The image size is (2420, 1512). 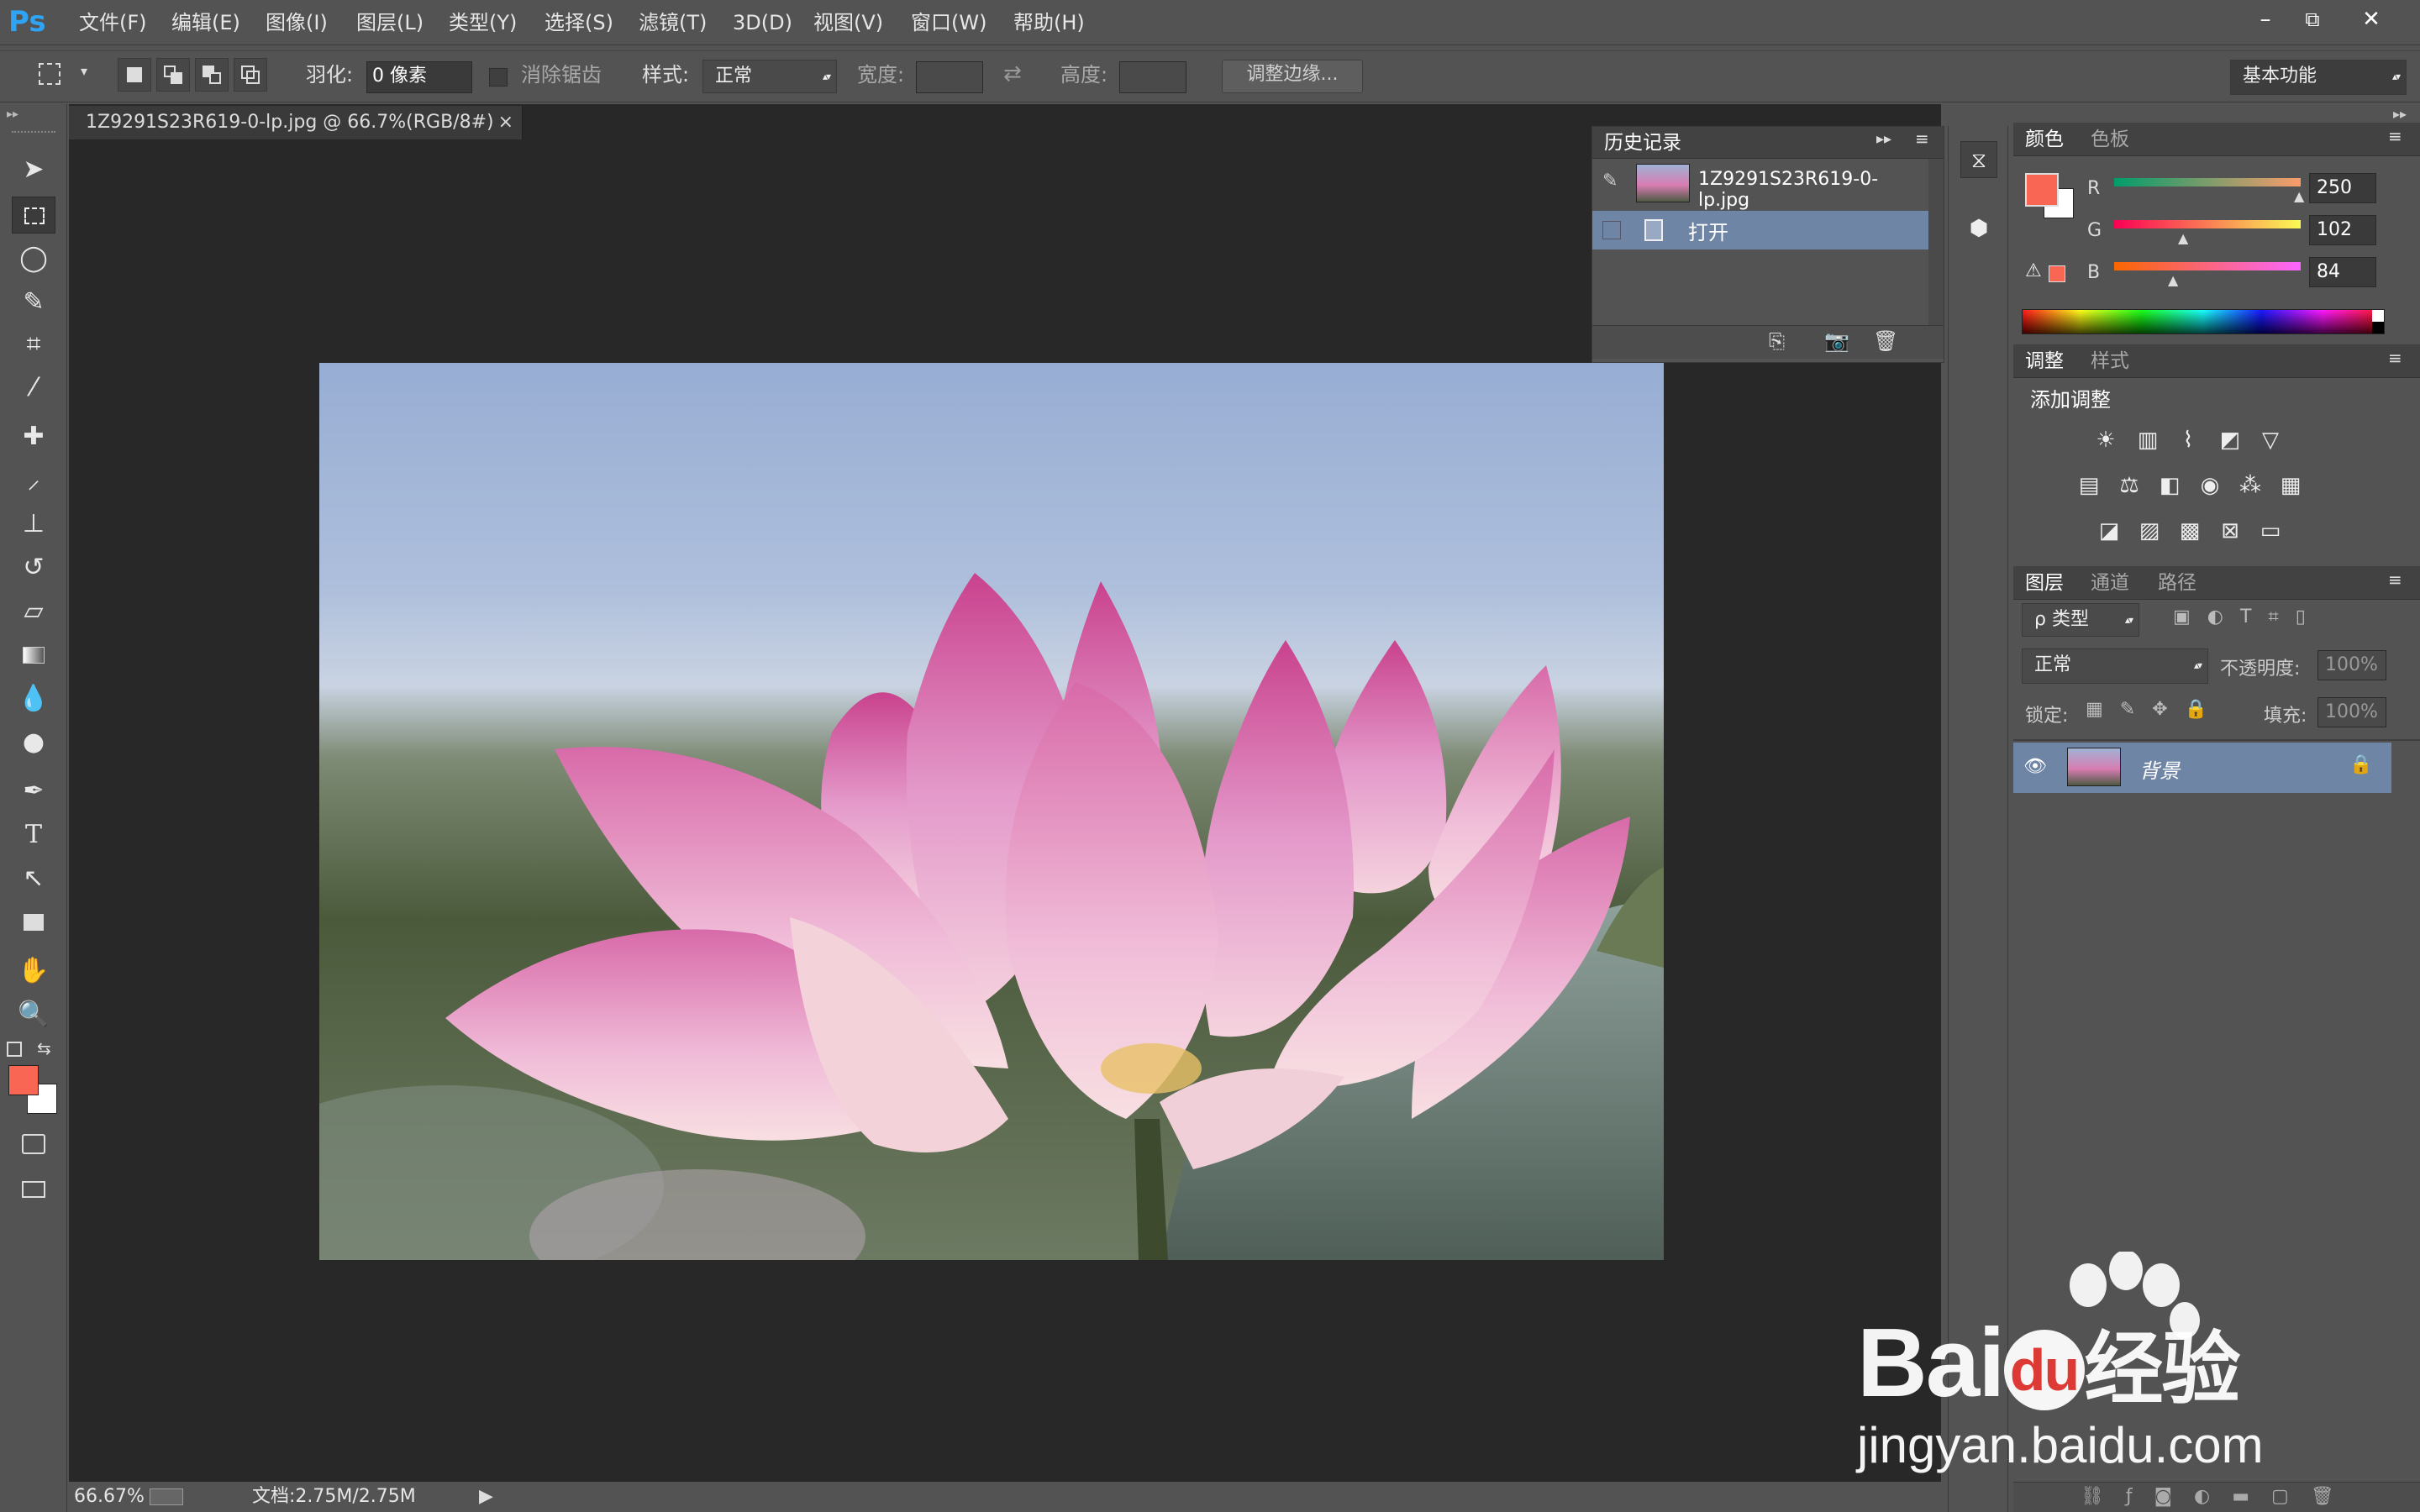 What do you see at coordinates (2230, 440) in the screenshot?
I see `exposure-icon: ◩` at bounding box center [2230, 440].